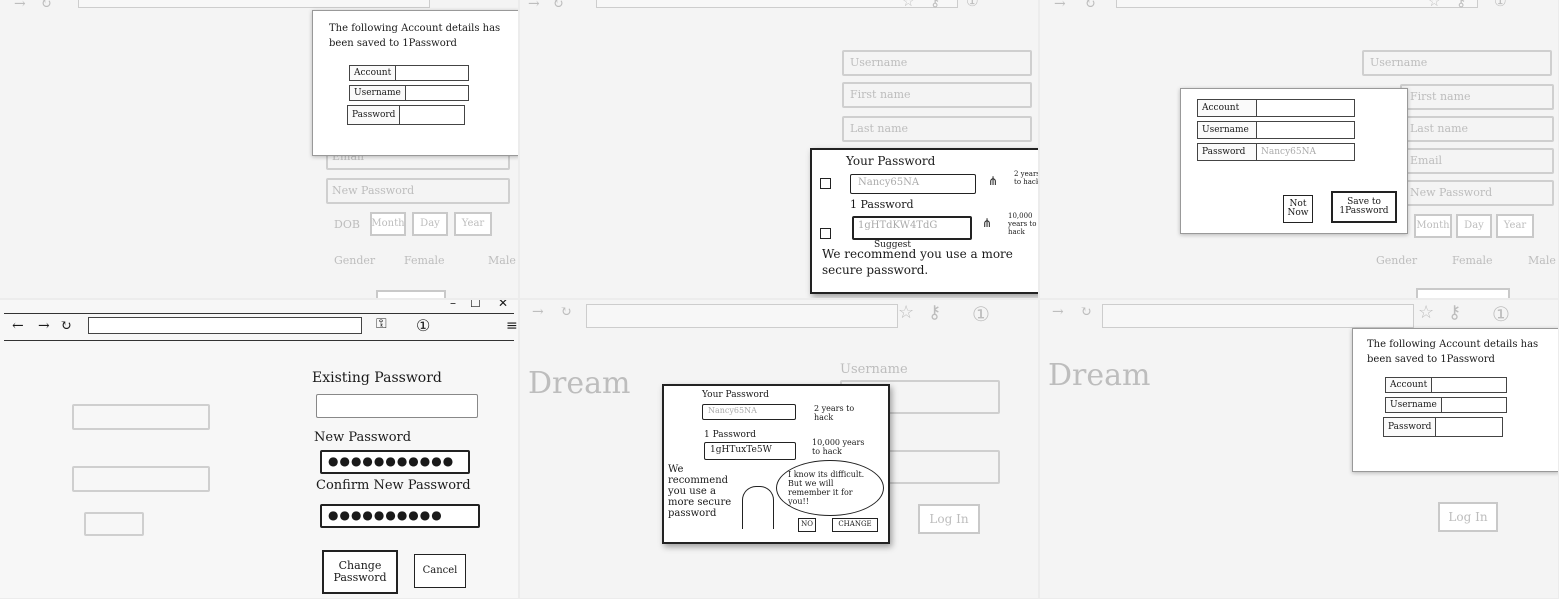 Image resolution: width=1559 pixels, height=599 pixels. What do you see at coordinates (1409, 385) in the screenshot?
I see `account-label: Account` at bounding box center [1409, 385].